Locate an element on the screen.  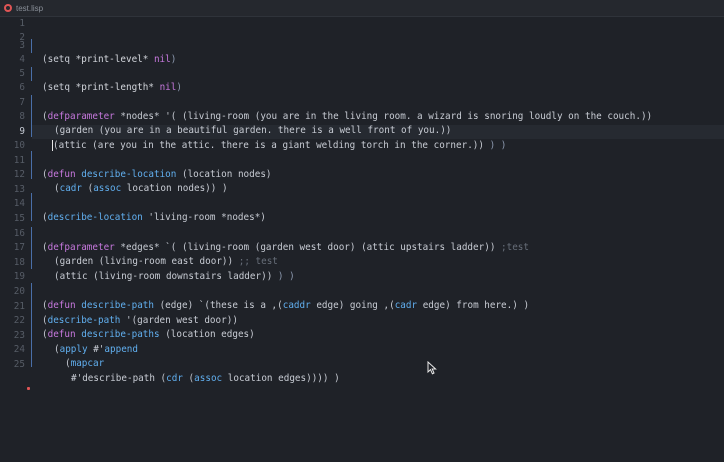
change-marker is located at coordinates (28, 388).